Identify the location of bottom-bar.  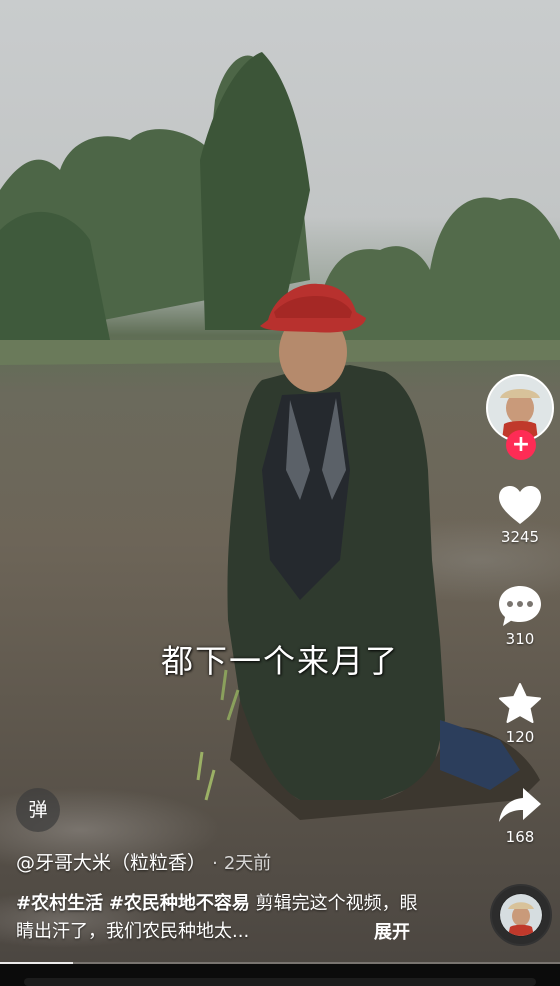
(280, 975).